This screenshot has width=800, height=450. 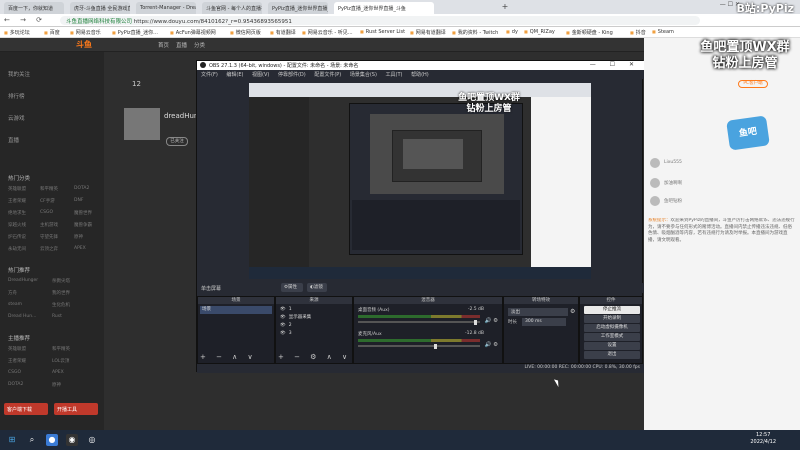 What do you see at coordinates (435, 346) in the screenshot?
I see `volume-slider-knob` at bounding box center [435, 346].